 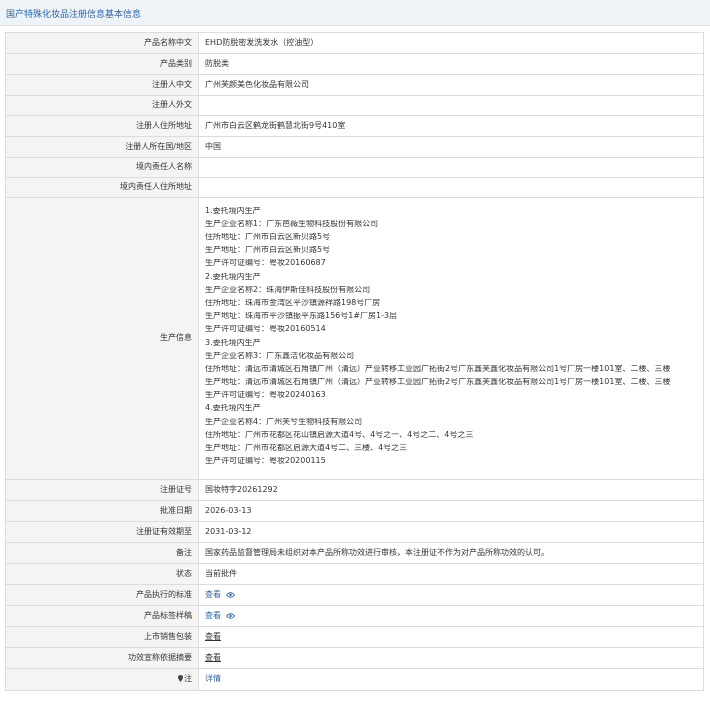 What do you see at coordinates (451, 616) in the screenshot?
I see `label-sample-cell: 查看` at bounding box center [451, 616].